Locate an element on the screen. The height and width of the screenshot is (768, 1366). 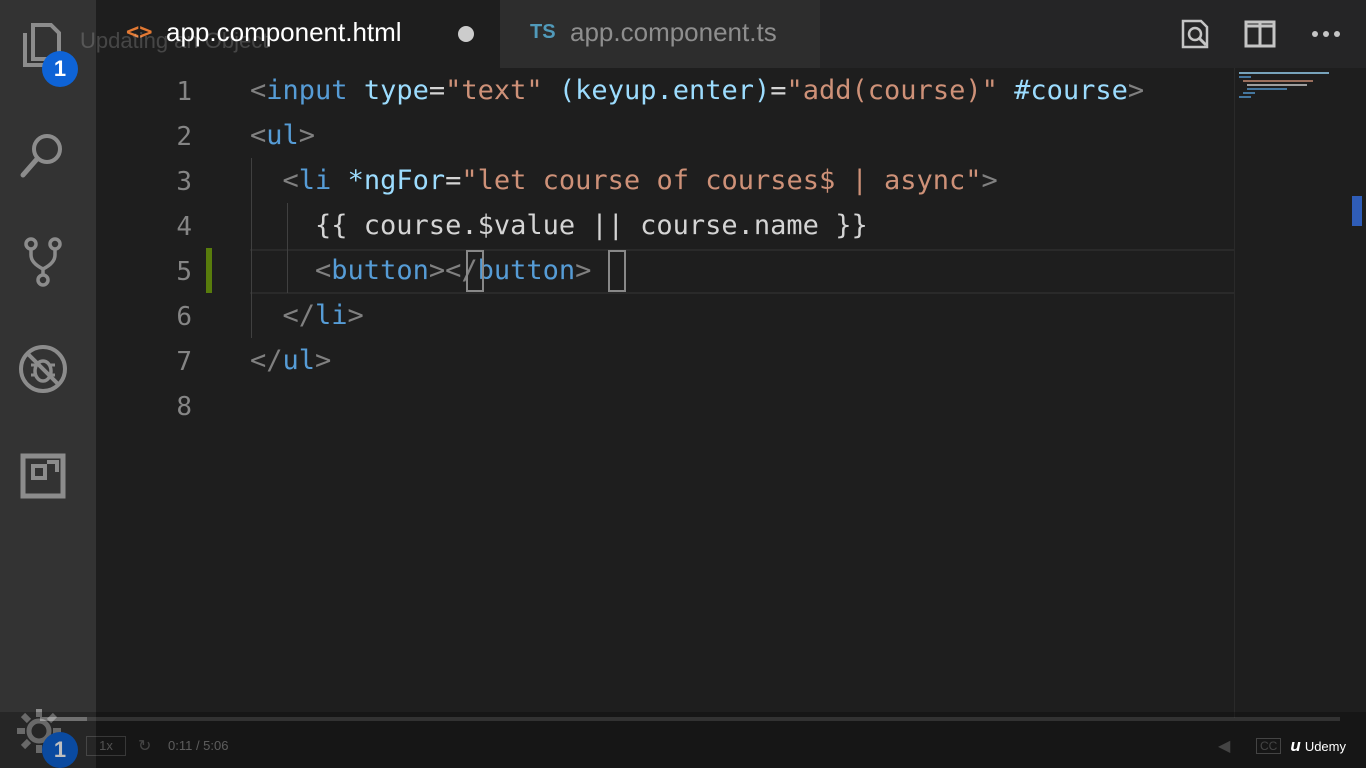
debug-icon is located at coordinates (43, 369).